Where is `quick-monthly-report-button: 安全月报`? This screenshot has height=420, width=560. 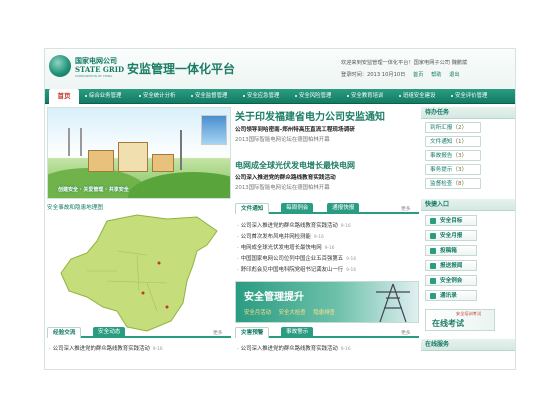 quick-monthly-report-button: 安全月报 is located at coordinates (451, 235).